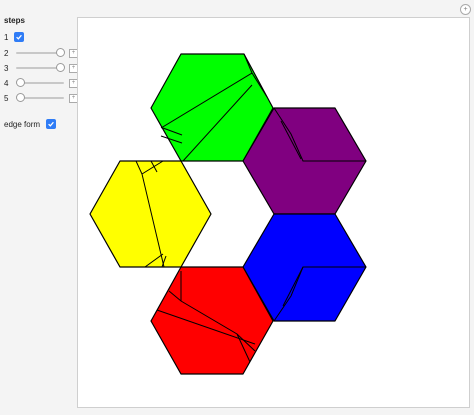 Image resolution: width=474 pixels, height=415 pixels. I want to click on step-2-slider, so click(40, 53).